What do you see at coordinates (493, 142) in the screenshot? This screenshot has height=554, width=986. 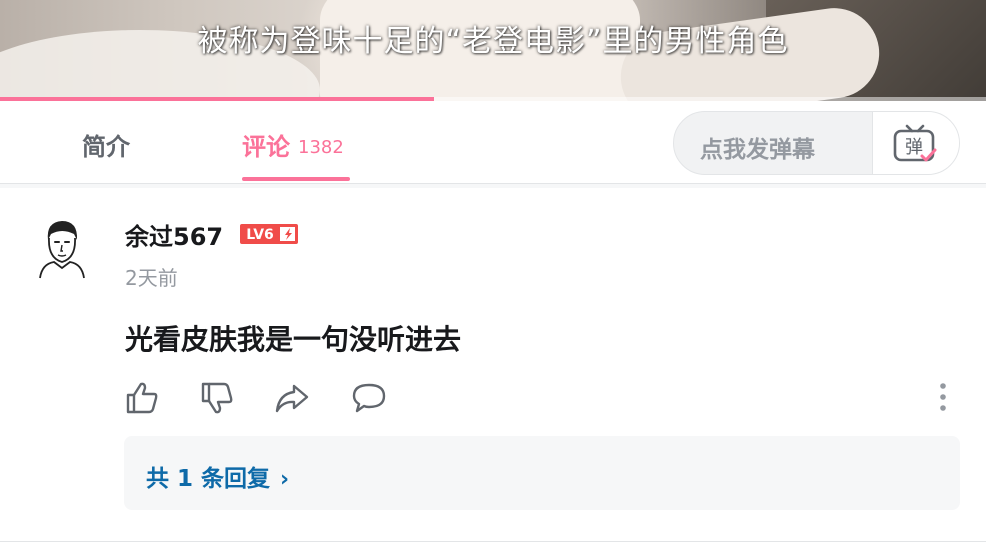 I see `tab-bar: 简介 评论 1382 点我发弹幕 弹` at bounding box center [493, 142].